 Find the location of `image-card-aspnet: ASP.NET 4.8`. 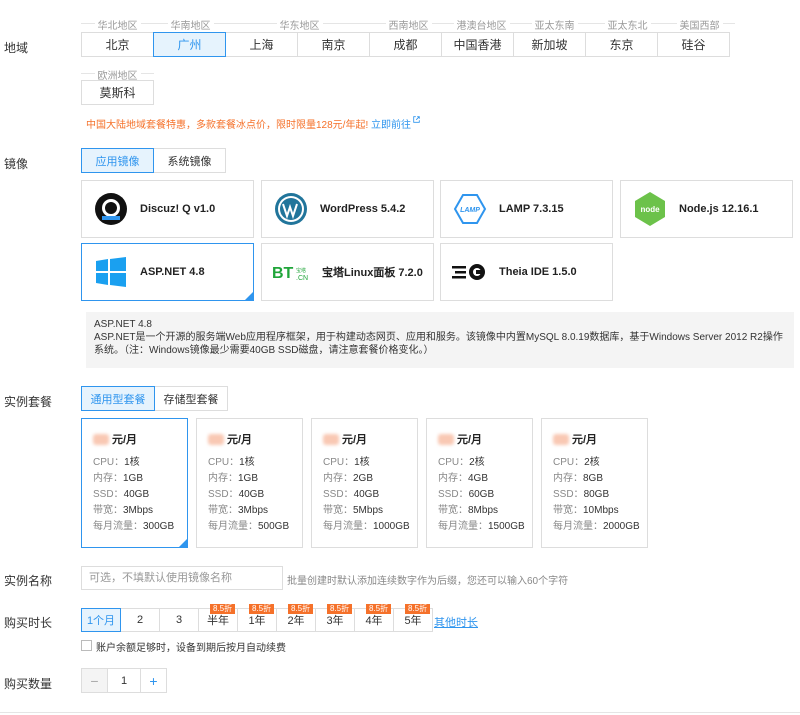

image-card-aspnet: ASP.NET 4.8 is located at coordinates (167, 272).